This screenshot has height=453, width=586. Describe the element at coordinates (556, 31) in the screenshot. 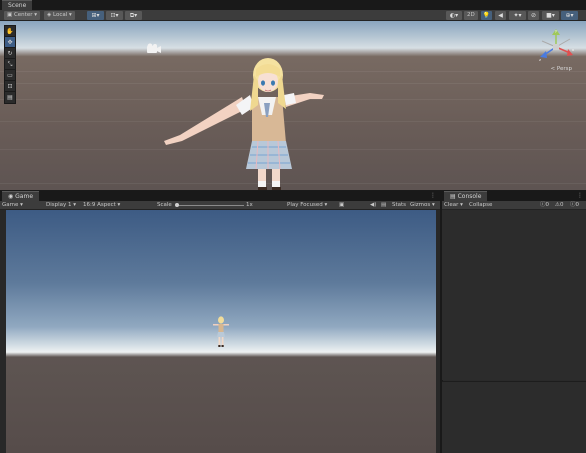

I see `svg-text: y` at that location.